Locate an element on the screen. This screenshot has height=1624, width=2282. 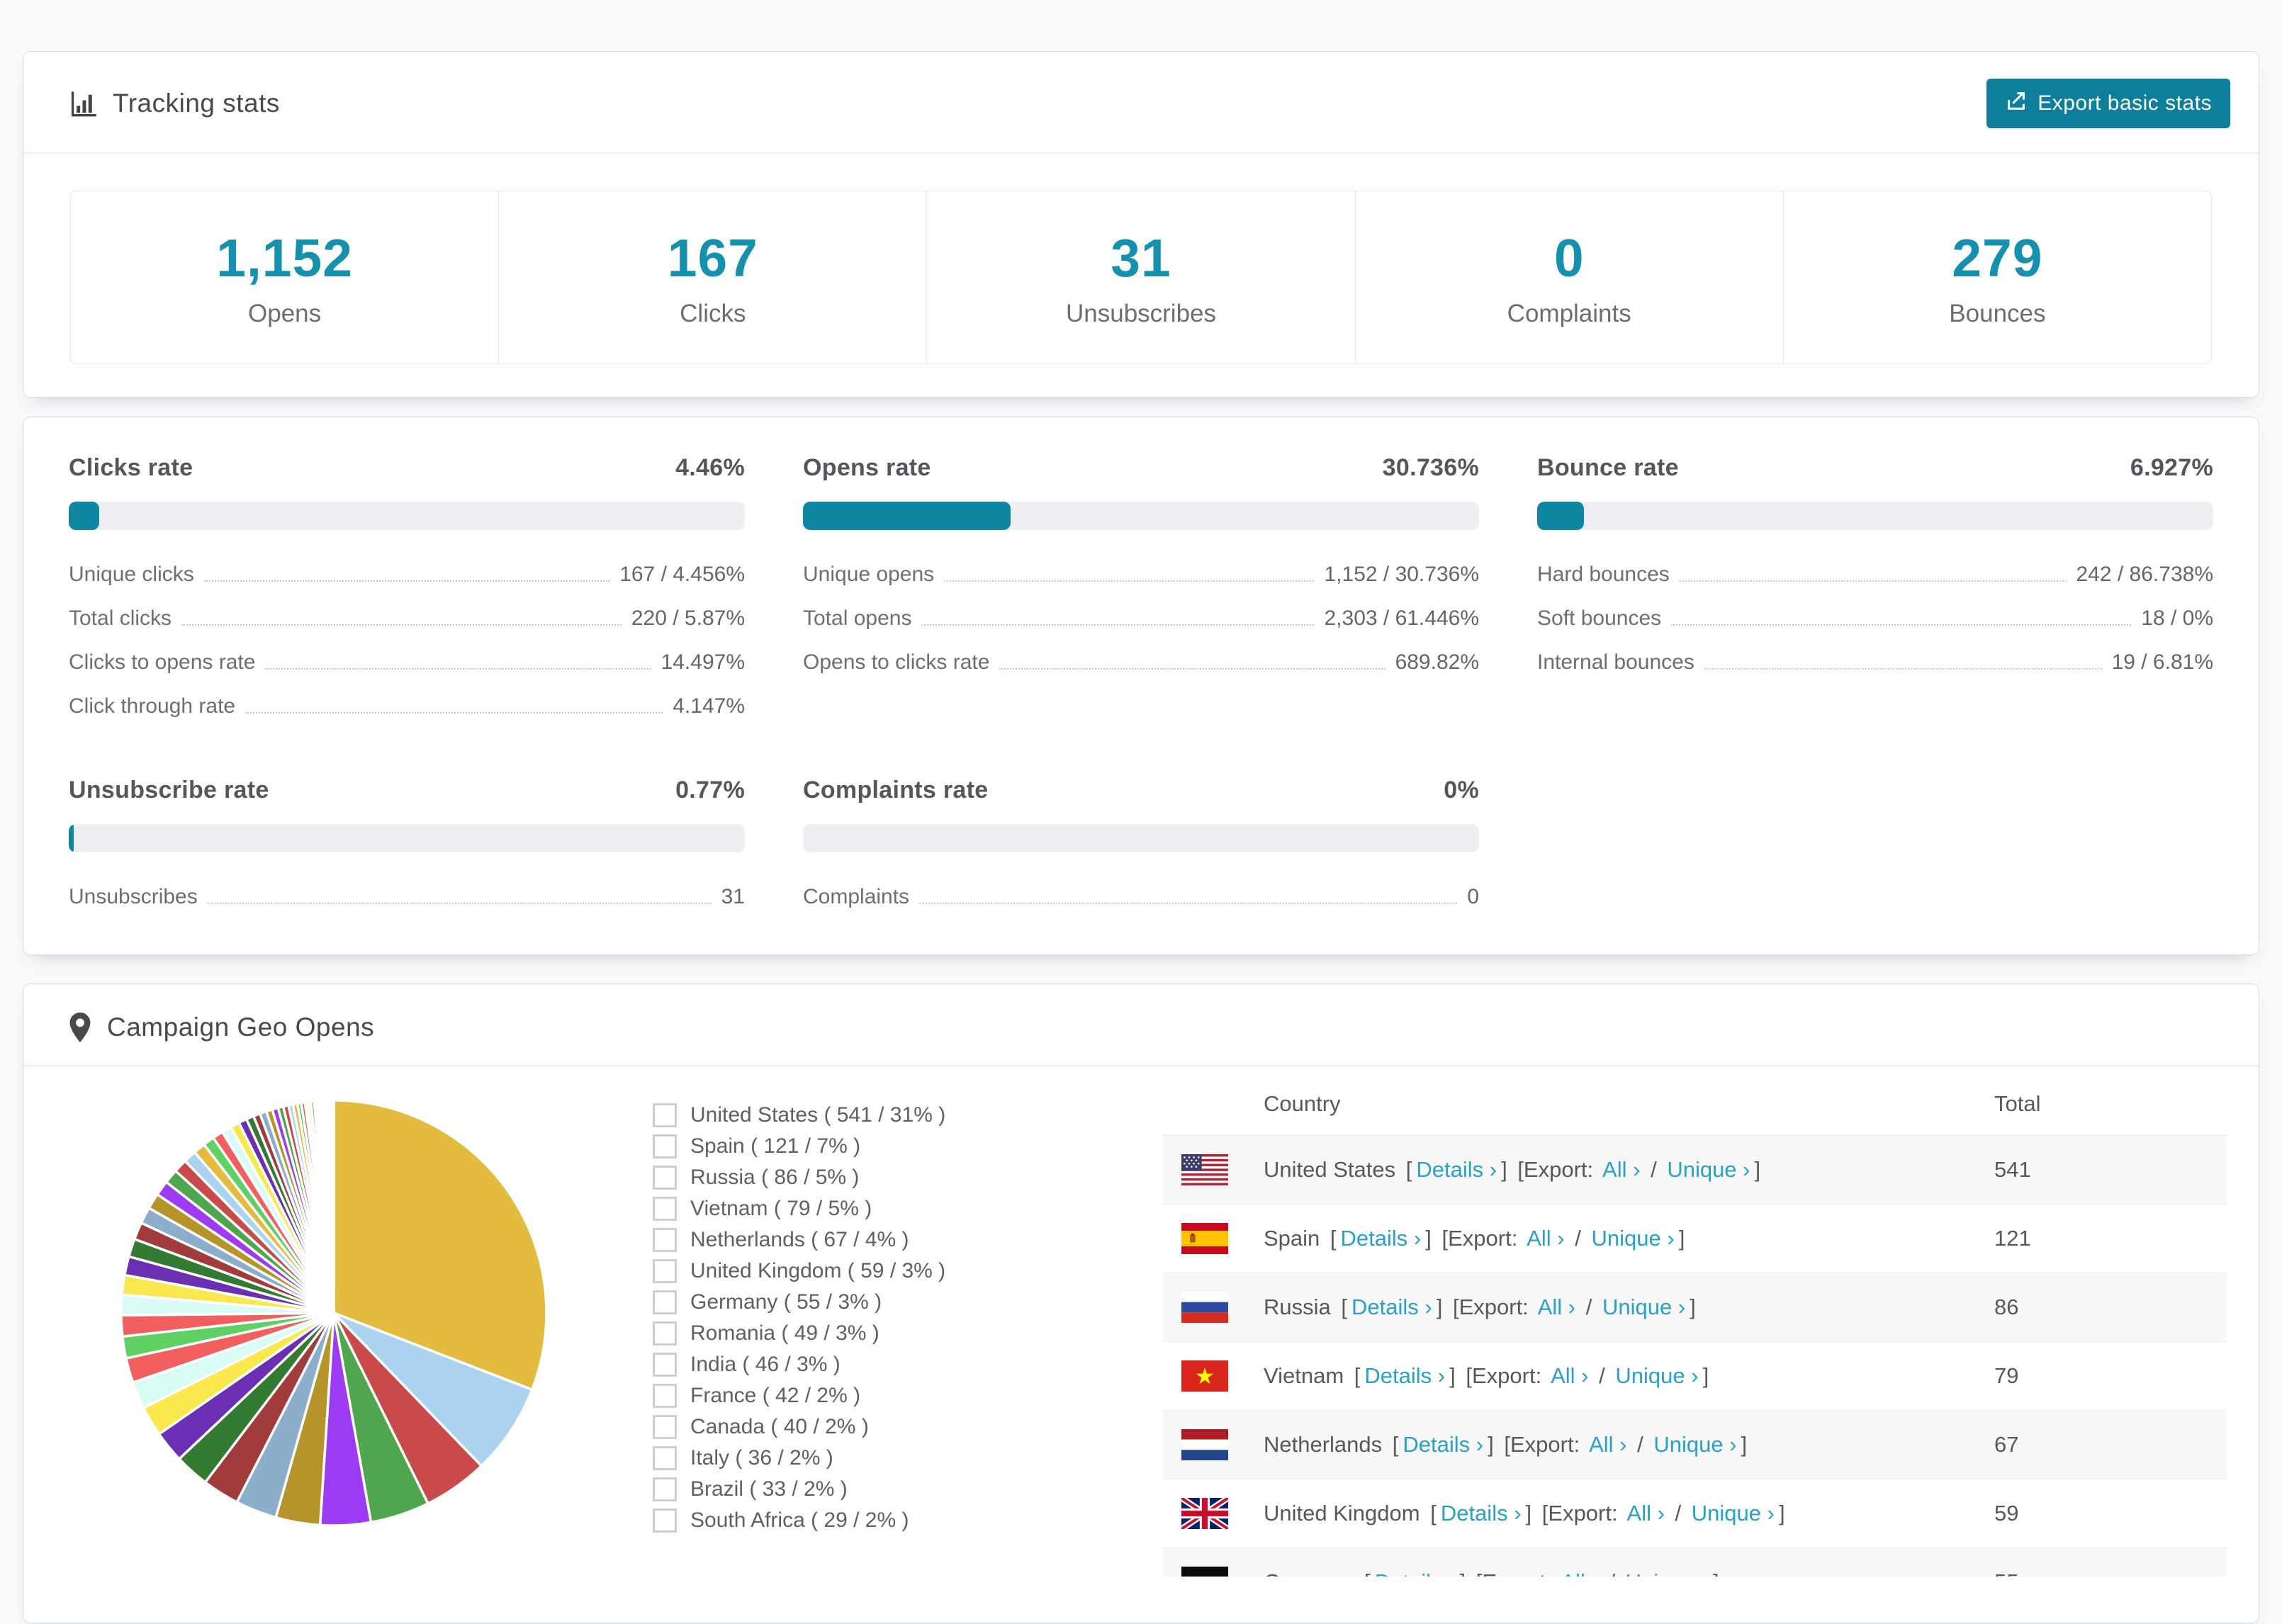
country-total: 541 is located at coordinates (2012, 1170).